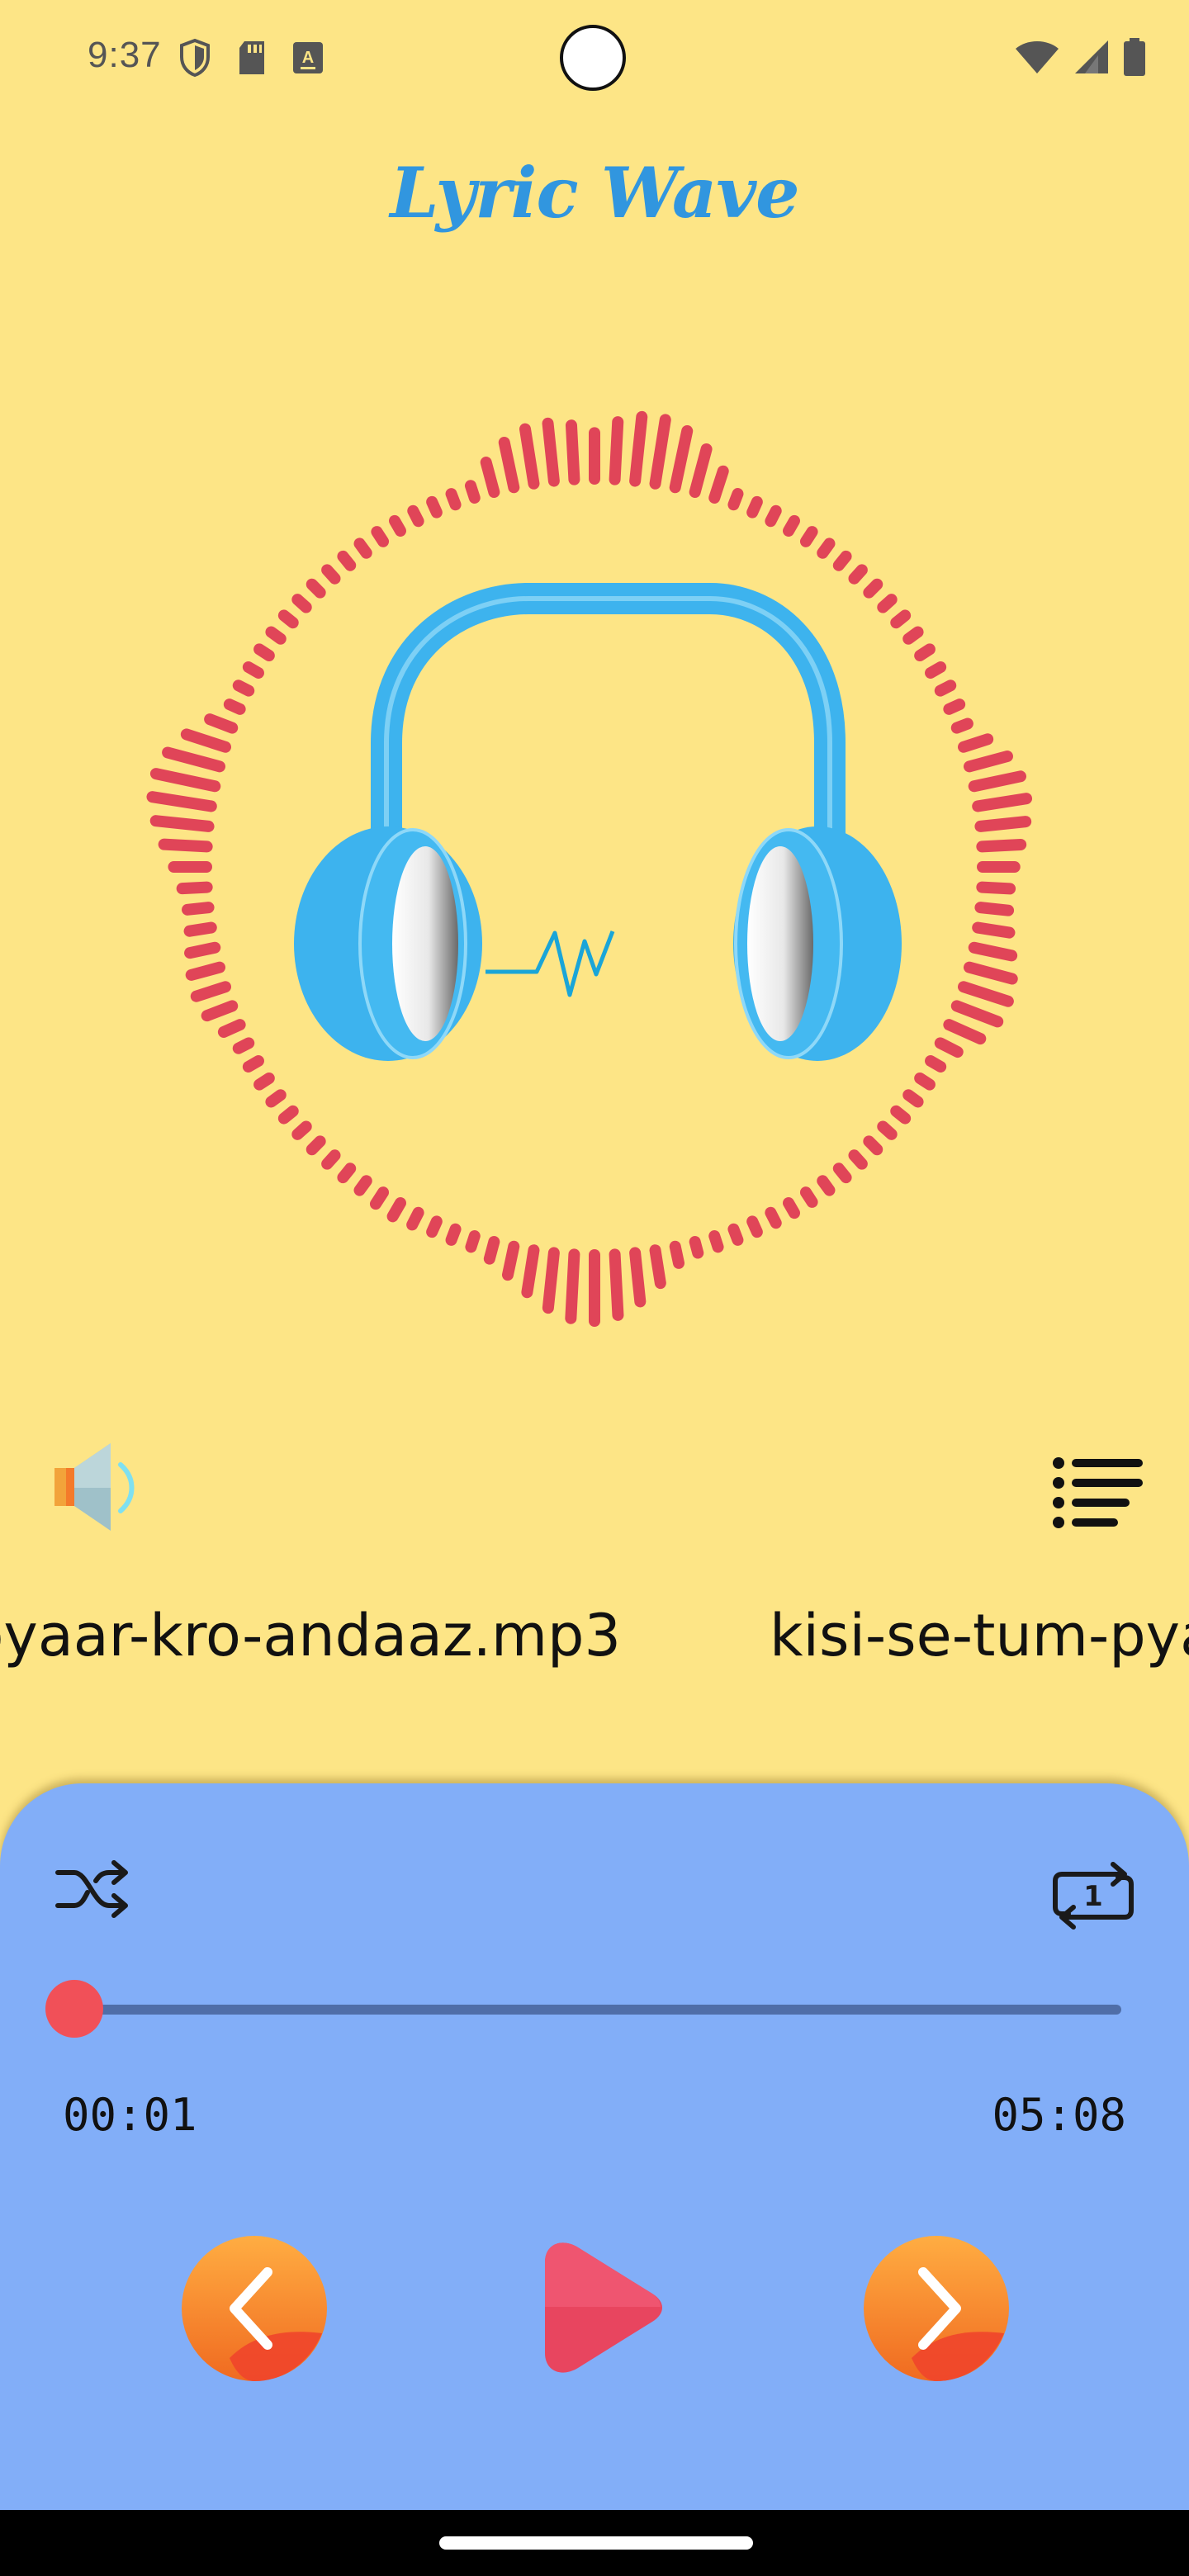 This screenshot has width=1189, height=2576. Describe the element at coordinates (596, 2010) in the screenshot. I see `seek-bar` at that location.